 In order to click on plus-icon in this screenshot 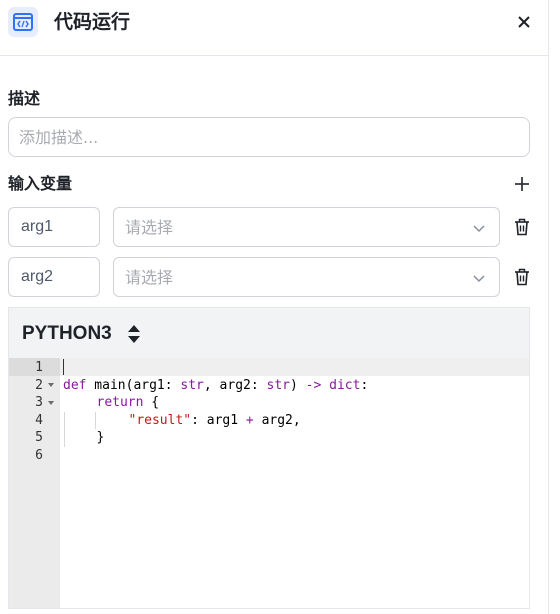, I will do `click(522, 184)`.